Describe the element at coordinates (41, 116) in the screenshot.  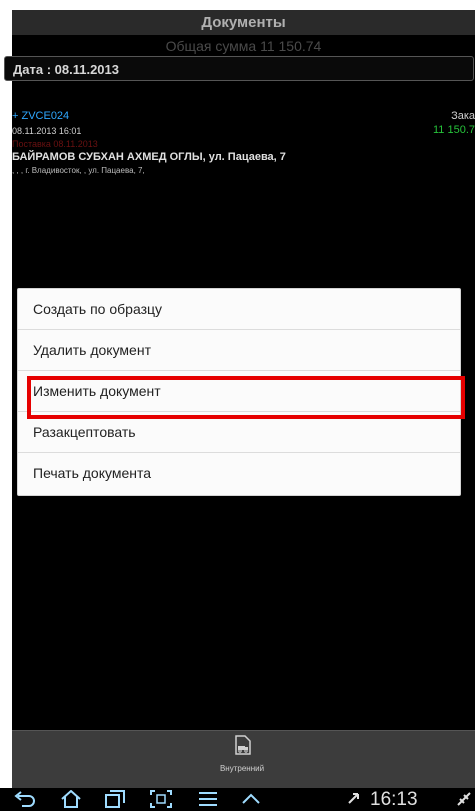
I see `document-number: + ZVCE024` at that location.